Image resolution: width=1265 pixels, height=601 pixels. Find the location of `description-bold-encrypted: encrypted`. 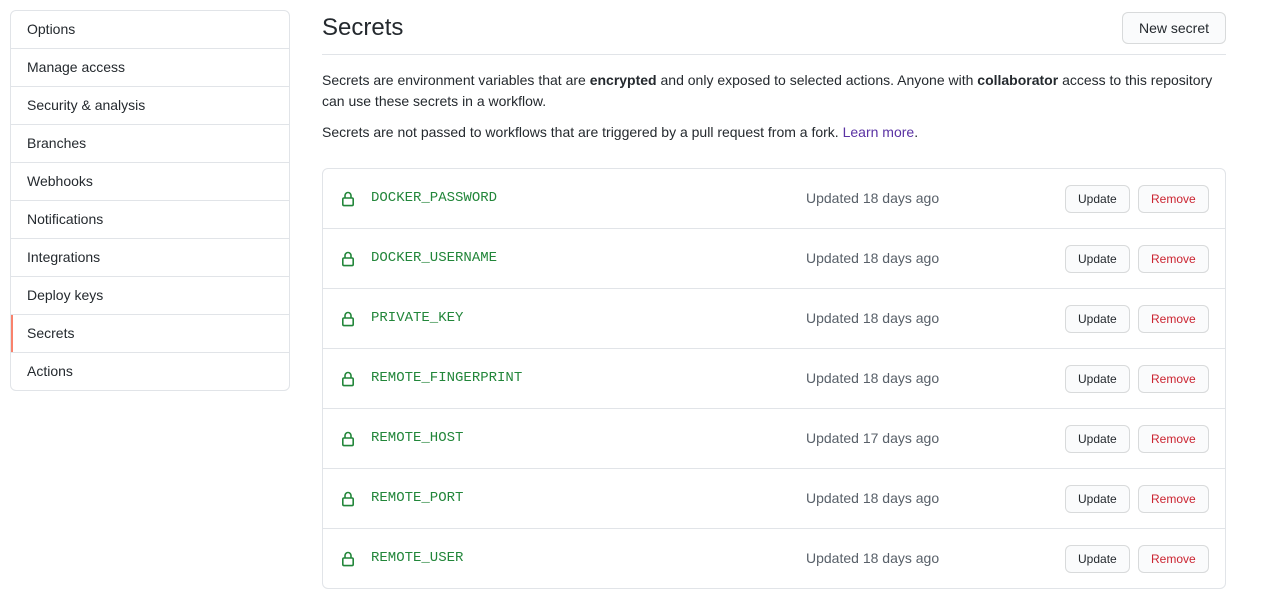

description-bold-encrypted: encrypted is located at coordinates (623, 80).